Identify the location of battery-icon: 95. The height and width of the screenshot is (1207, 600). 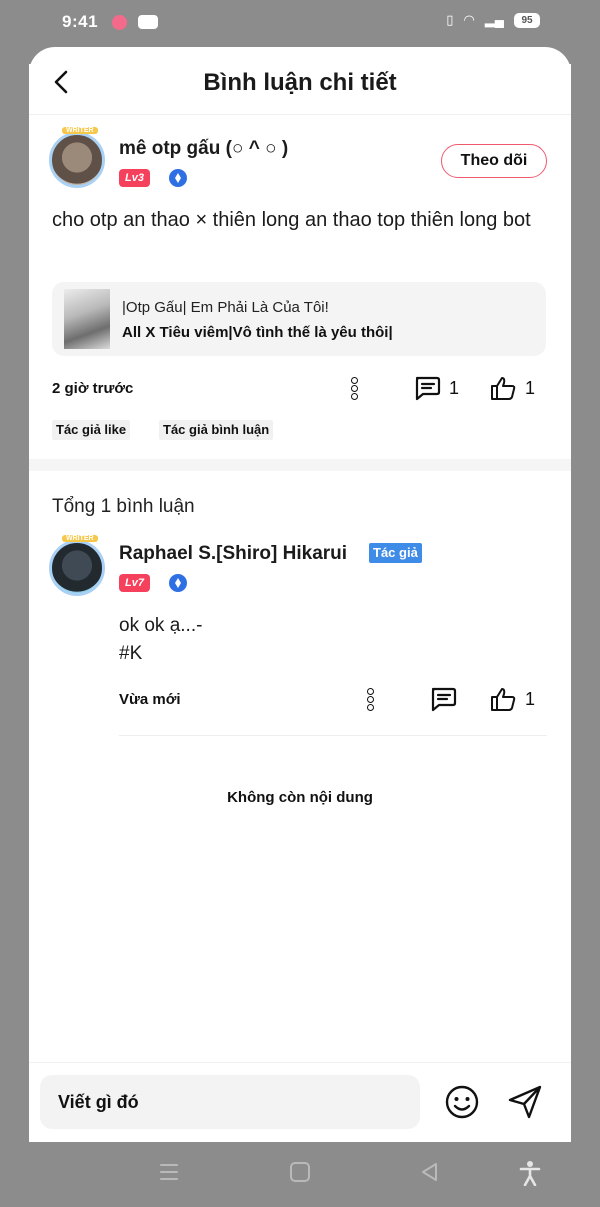
(527, 20).